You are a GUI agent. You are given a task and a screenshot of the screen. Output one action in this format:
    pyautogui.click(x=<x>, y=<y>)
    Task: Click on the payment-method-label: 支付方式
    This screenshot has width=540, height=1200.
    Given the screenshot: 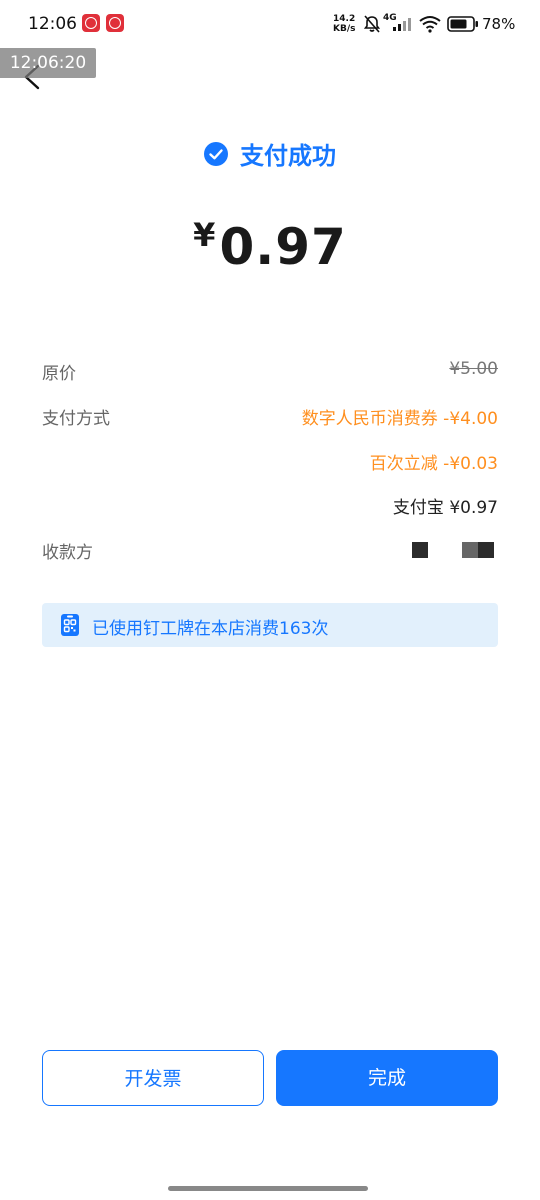 What is the action you would take?
    pyautogui.click(x=76, y=419)
    